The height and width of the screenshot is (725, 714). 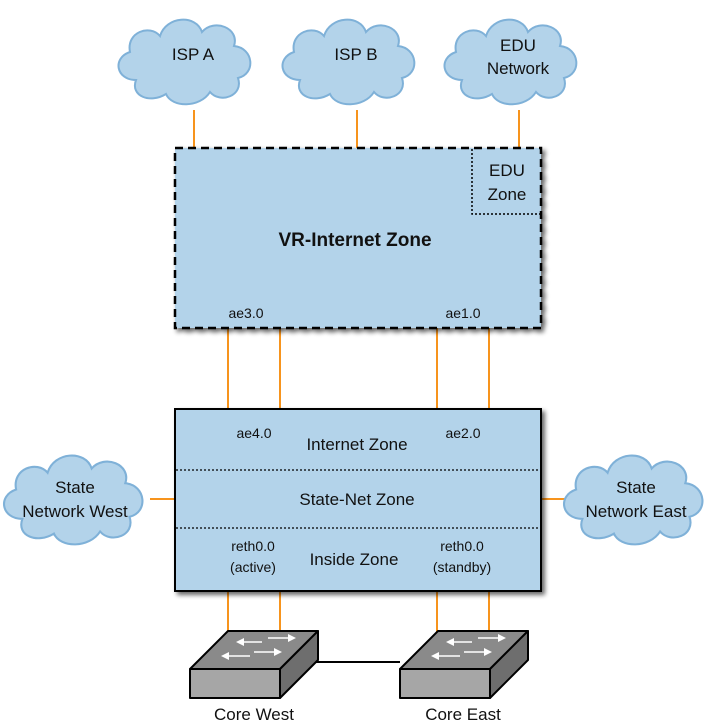 What do you see at coordinates (355, 54) in the screenshot?
I see `cloud-isp-b-label: ISP B` at bounding box center [355, 54].